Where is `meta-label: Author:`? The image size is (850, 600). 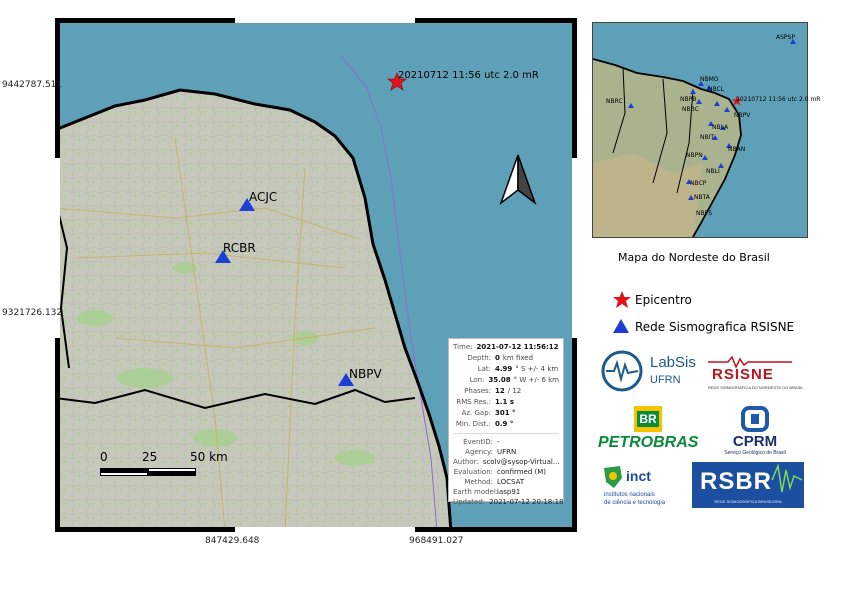 meta-label: Author: is located at coordinates (466, 462).